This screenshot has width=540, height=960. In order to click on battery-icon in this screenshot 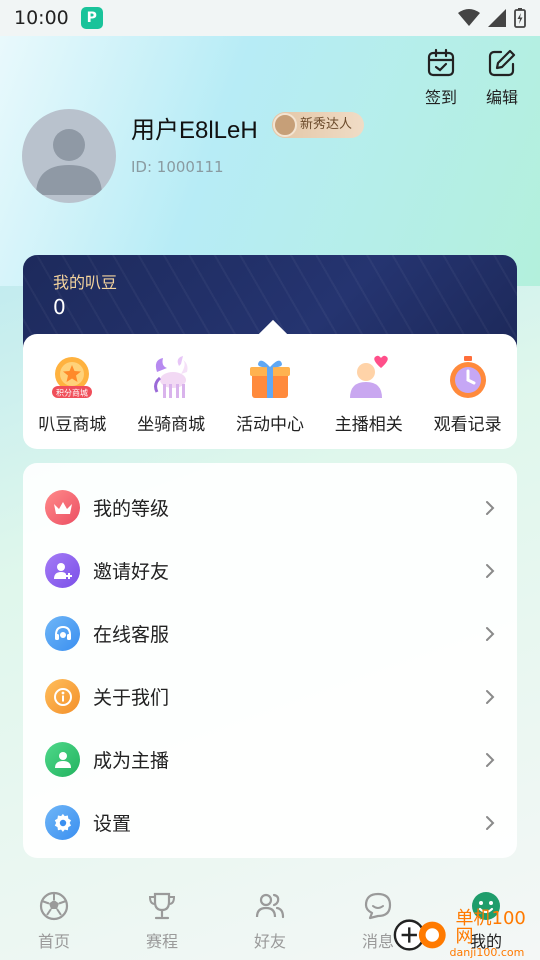, I will do `click(520, 18)`.